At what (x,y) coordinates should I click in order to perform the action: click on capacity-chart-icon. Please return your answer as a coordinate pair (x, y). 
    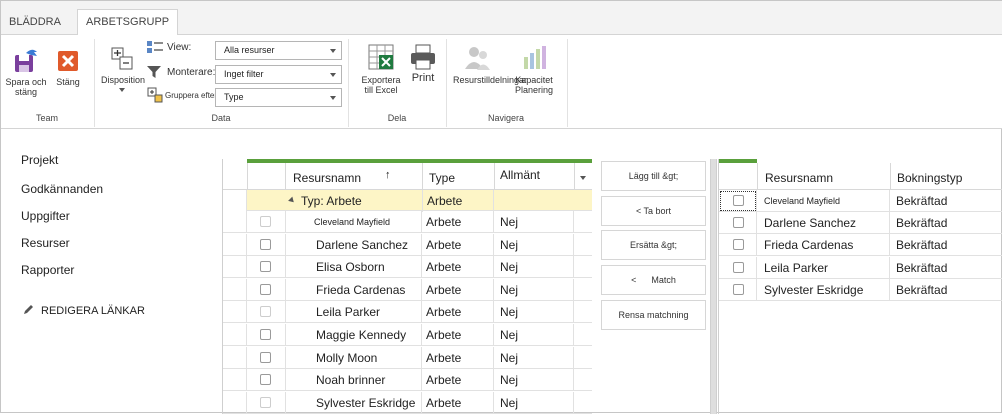
    Looking at the image, I should click on (535, 57).